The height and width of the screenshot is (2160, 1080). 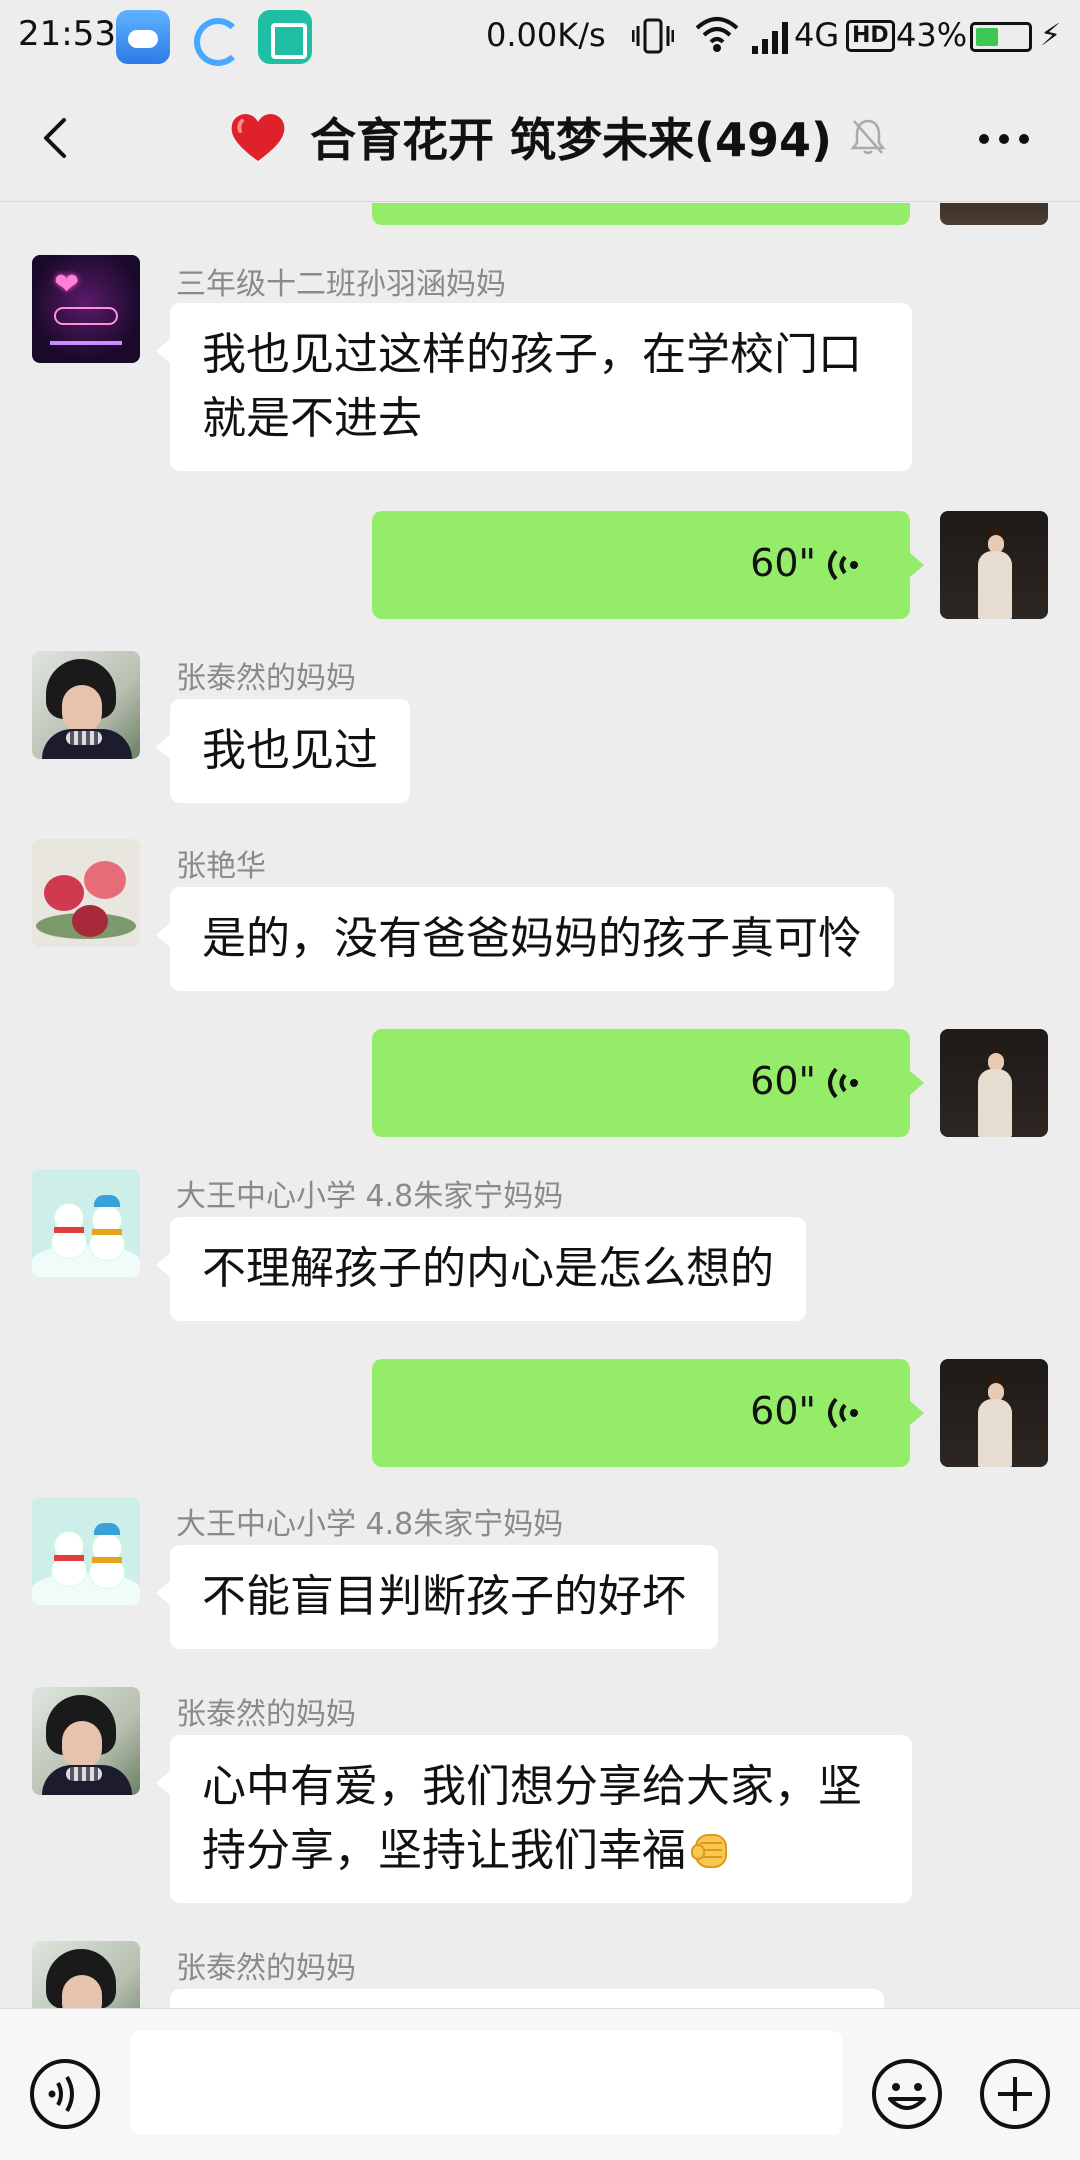 I want to click on message-line: 不能盲目判断孩子的好坏, so click(x=444, y=1596).